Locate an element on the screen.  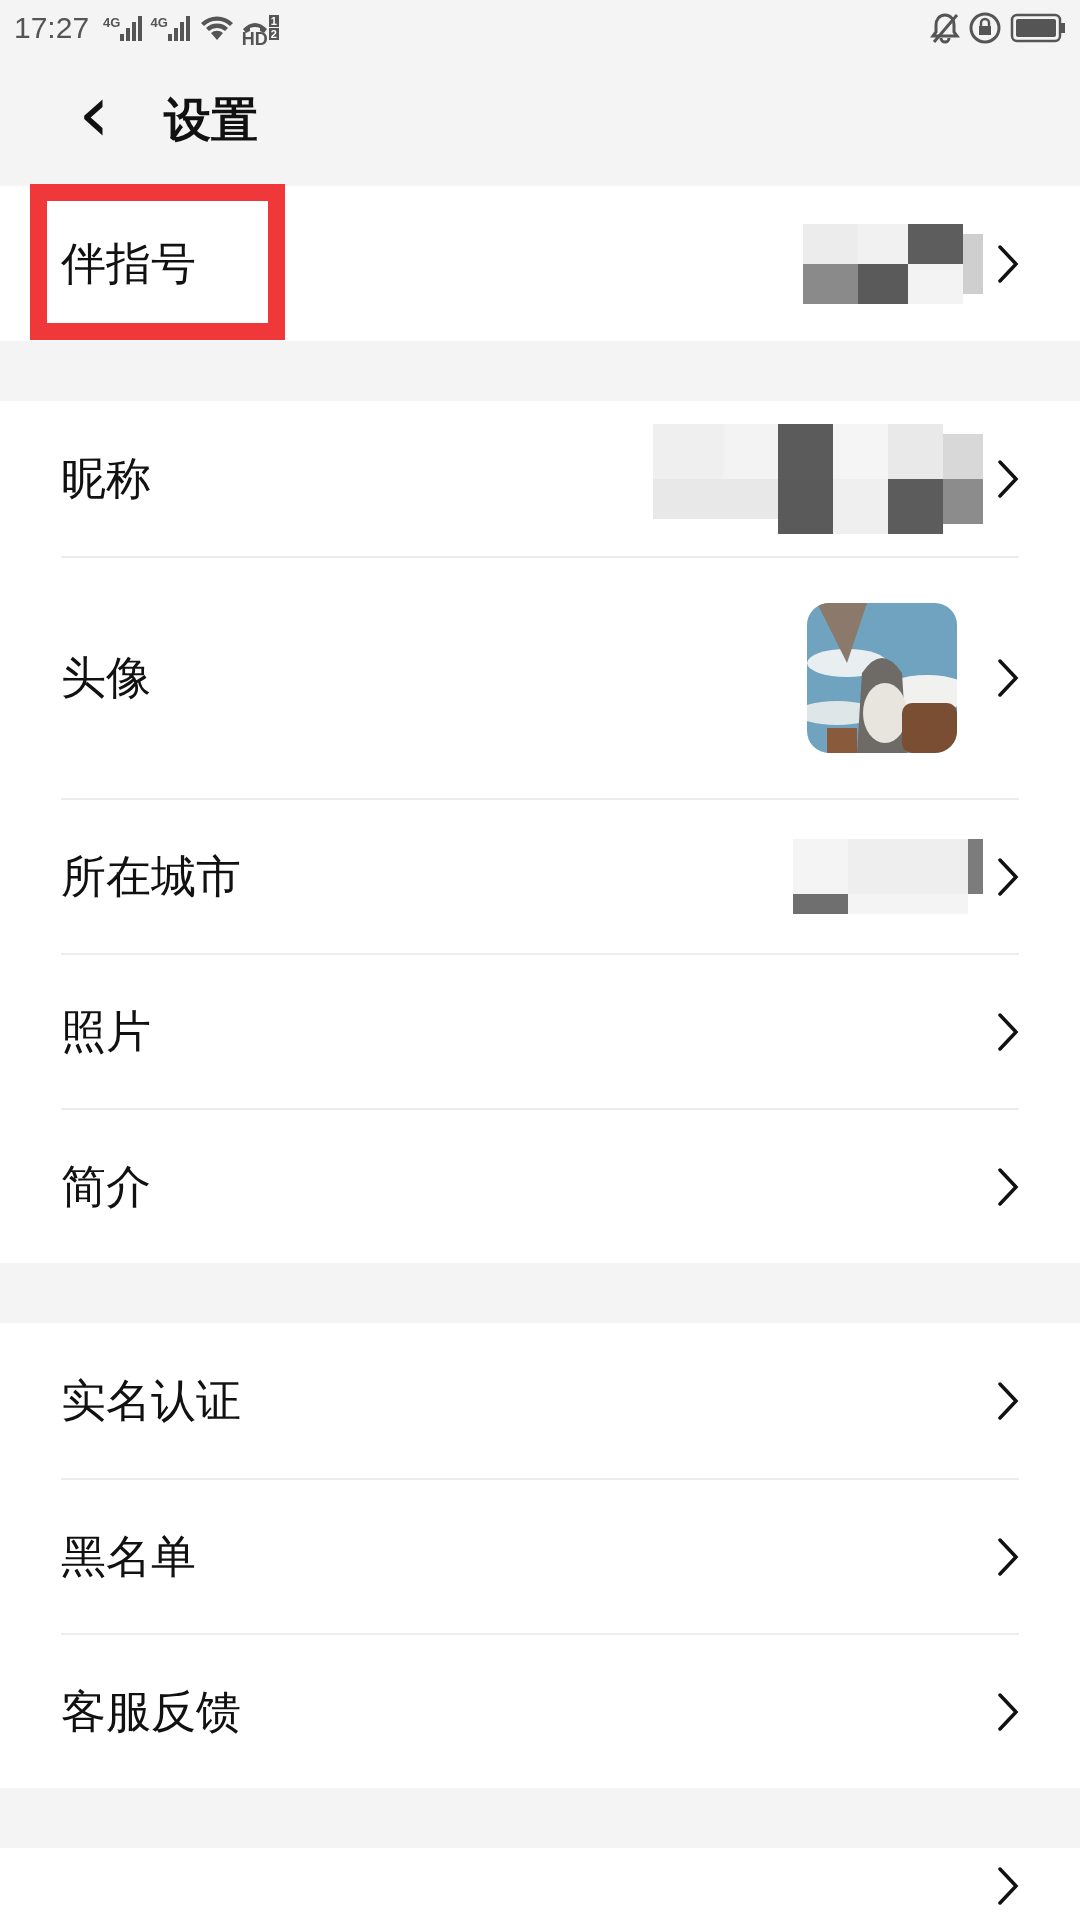
battery-icon is located at coordinates (1038, 27).